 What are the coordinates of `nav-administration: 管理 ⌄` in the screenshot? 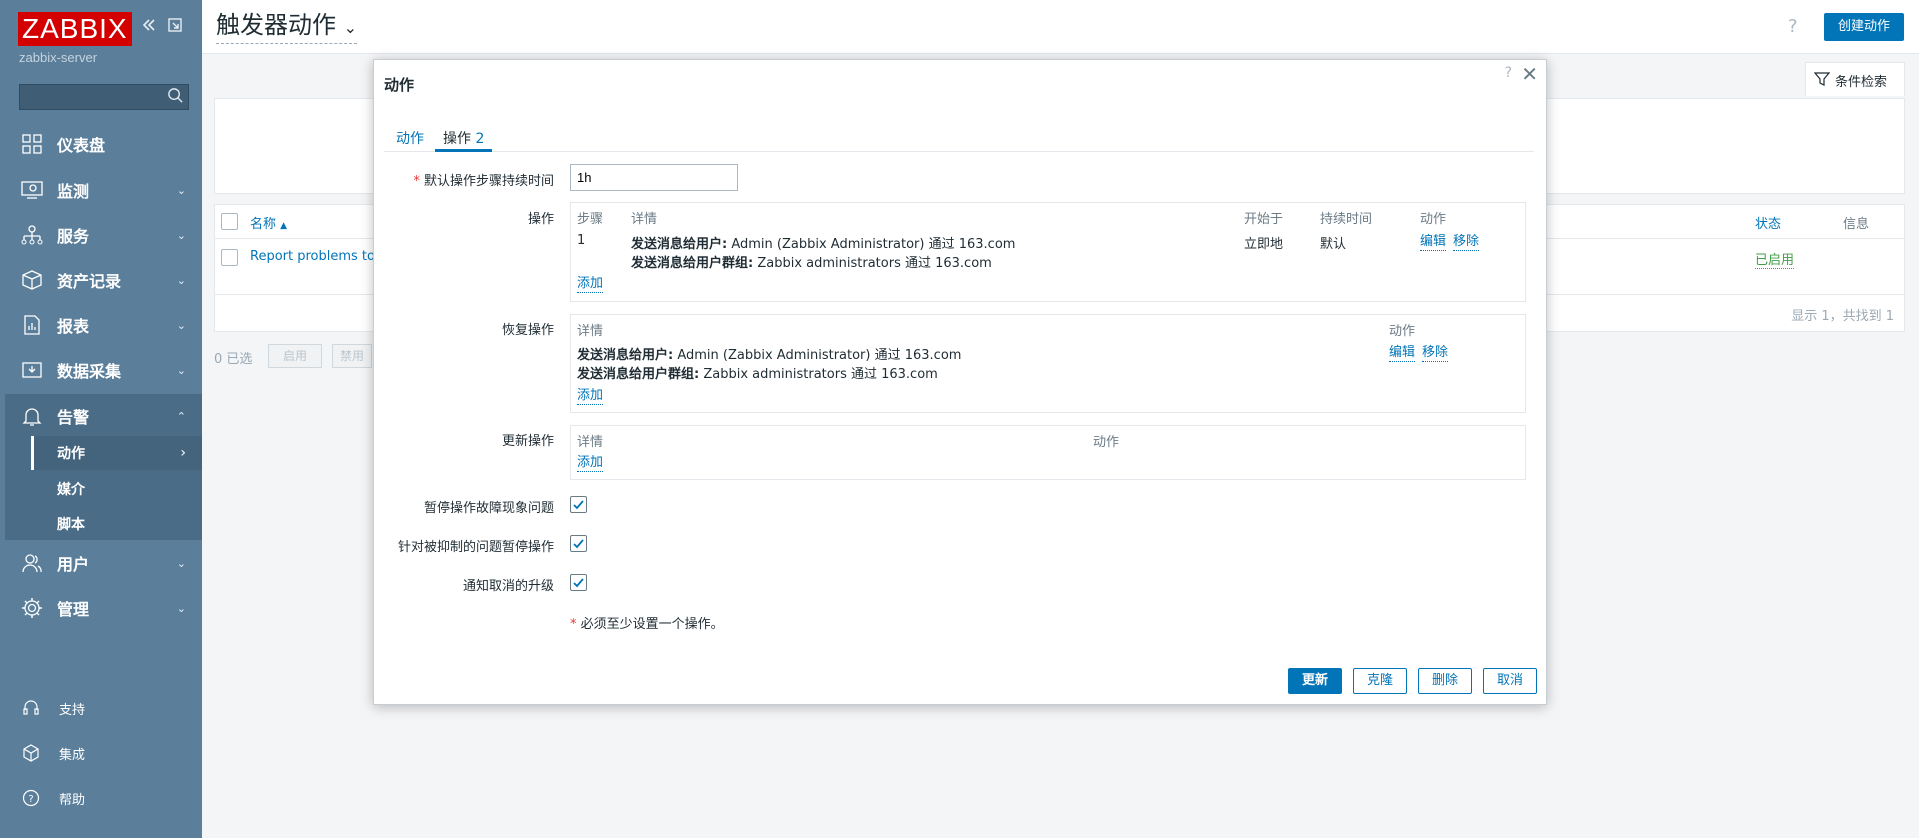 It's located at (101, 608).